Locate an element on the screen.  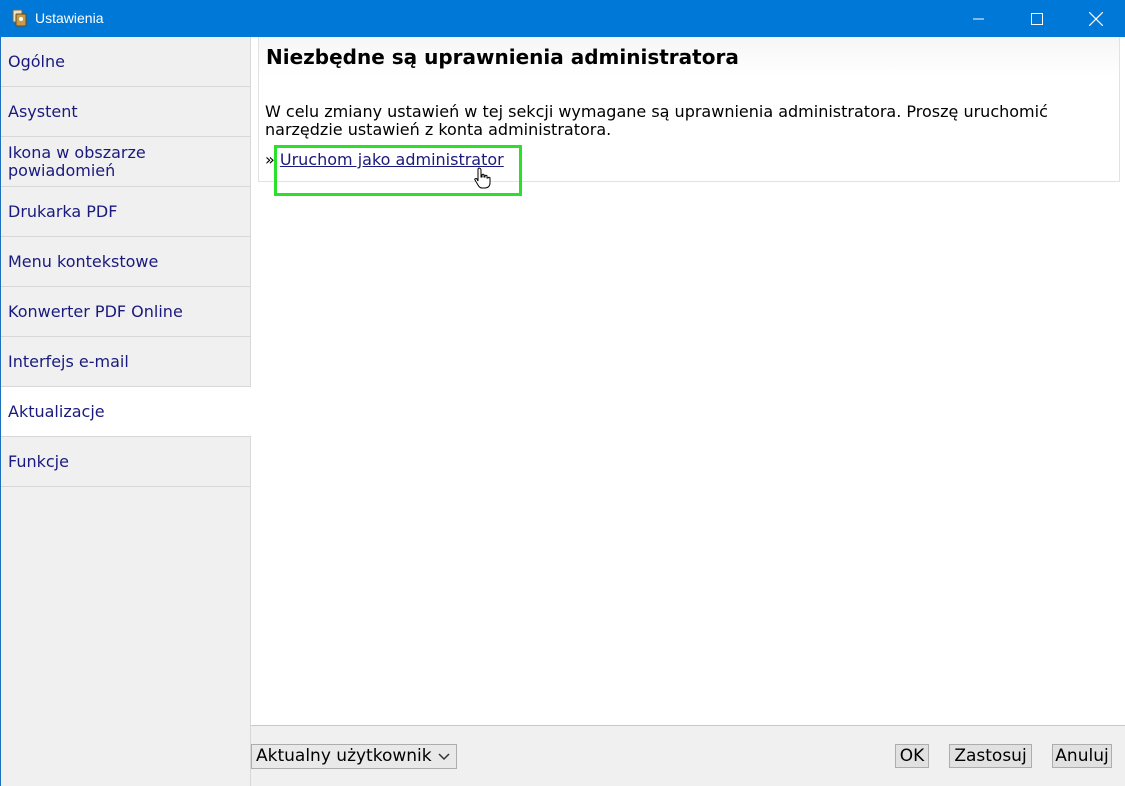
maximize-button is located at coordinates (1037, 18).